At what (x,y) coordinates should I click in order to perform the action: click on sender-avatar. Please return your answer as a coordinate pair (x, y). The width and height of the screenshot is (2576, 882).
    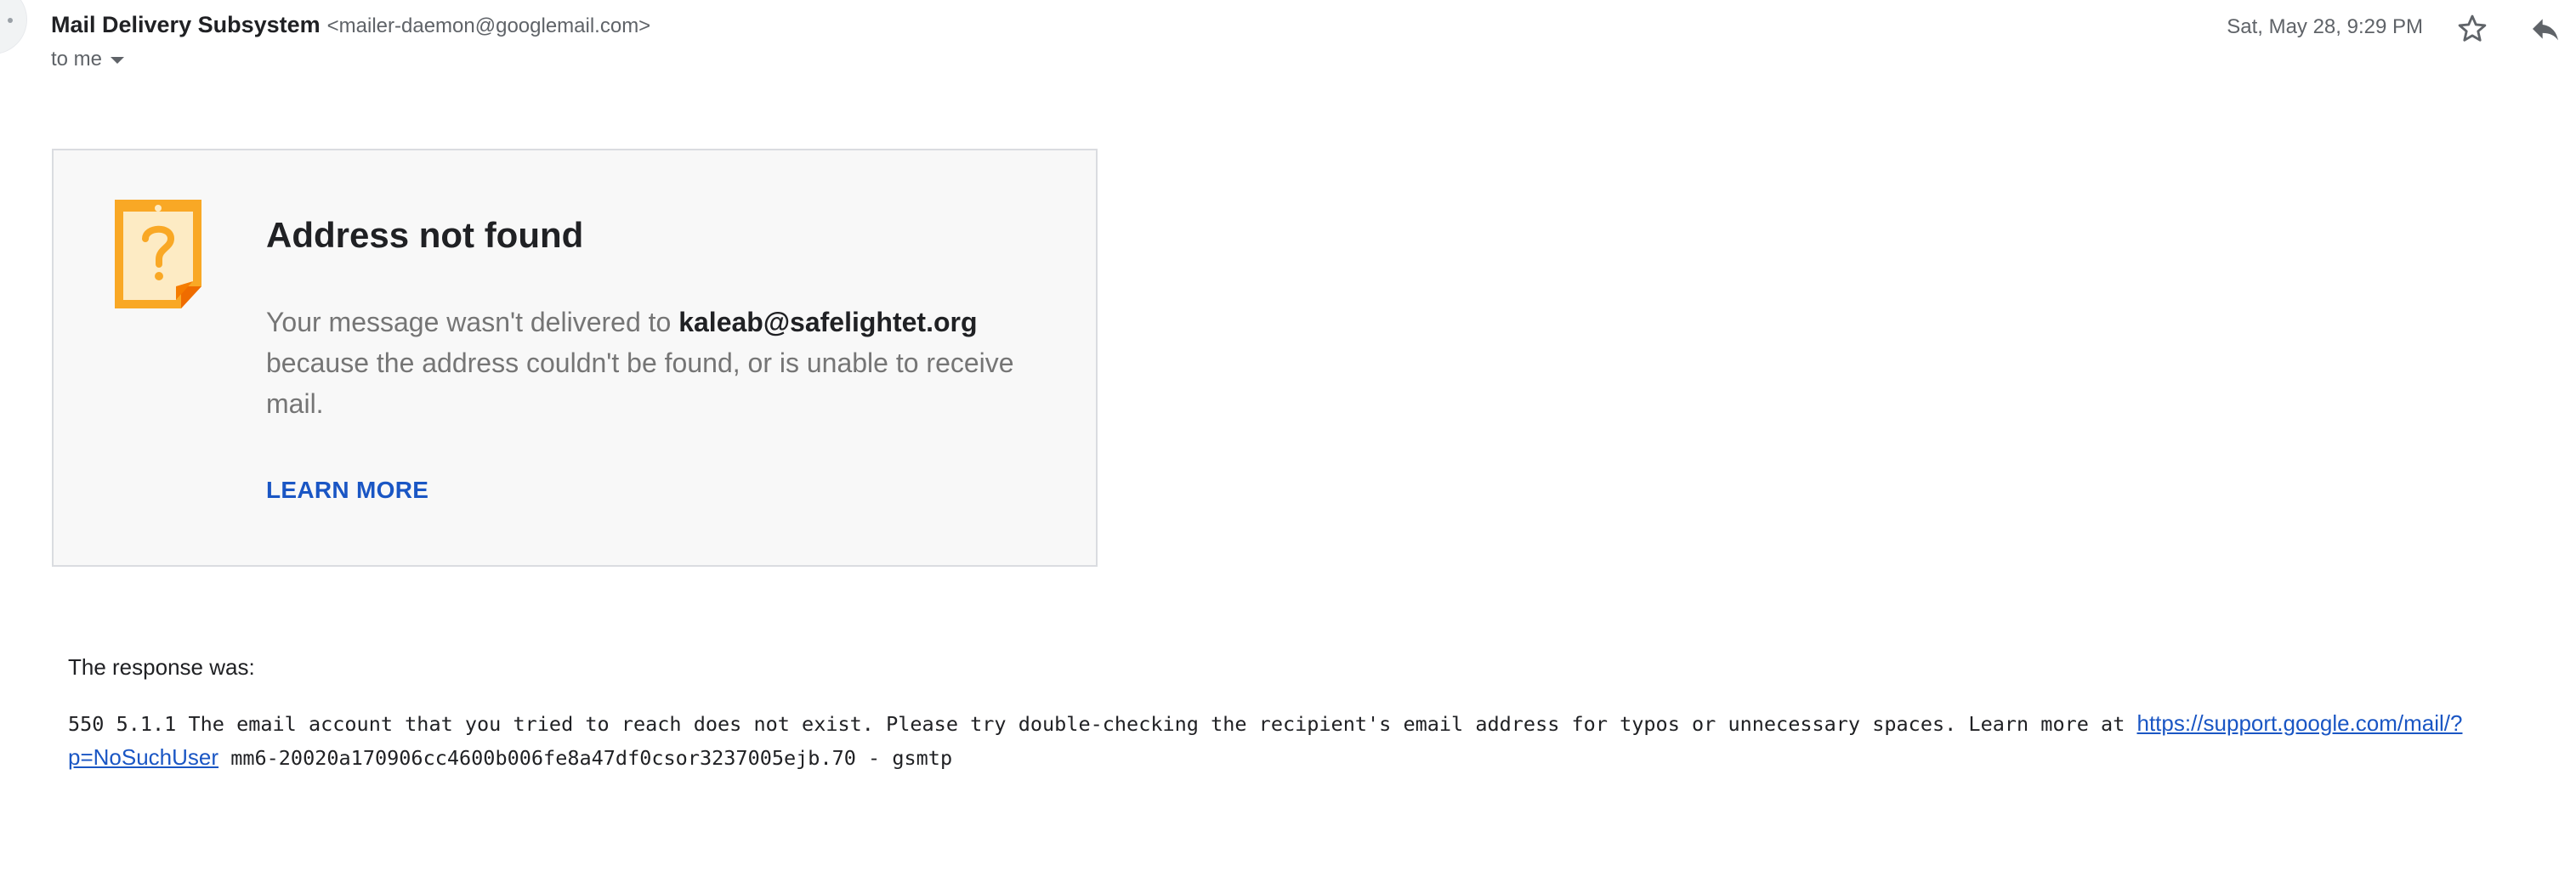
    Looking at the image, I should click on (14, 27).